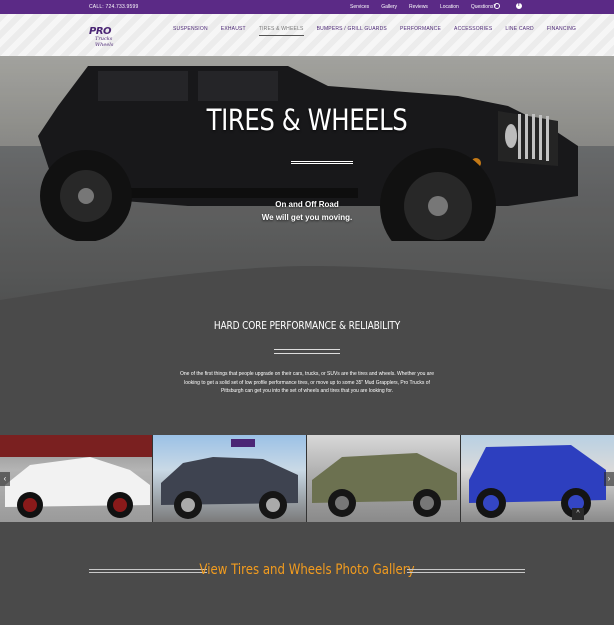  What do you see at coordinates (497, 6) in the screenshot?
I see `instagram-icon` at bounding box center [497, 6].